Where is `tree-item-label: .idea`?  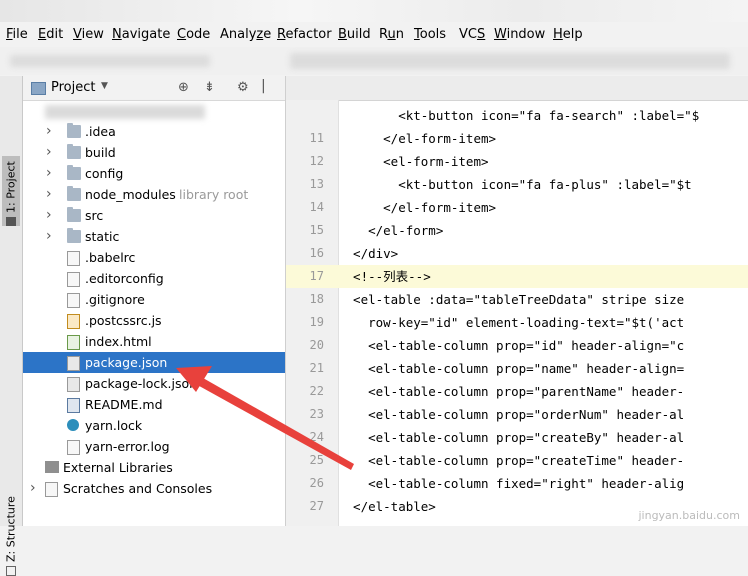 tree-item-label: .idea is located at coordinates (100, 131).